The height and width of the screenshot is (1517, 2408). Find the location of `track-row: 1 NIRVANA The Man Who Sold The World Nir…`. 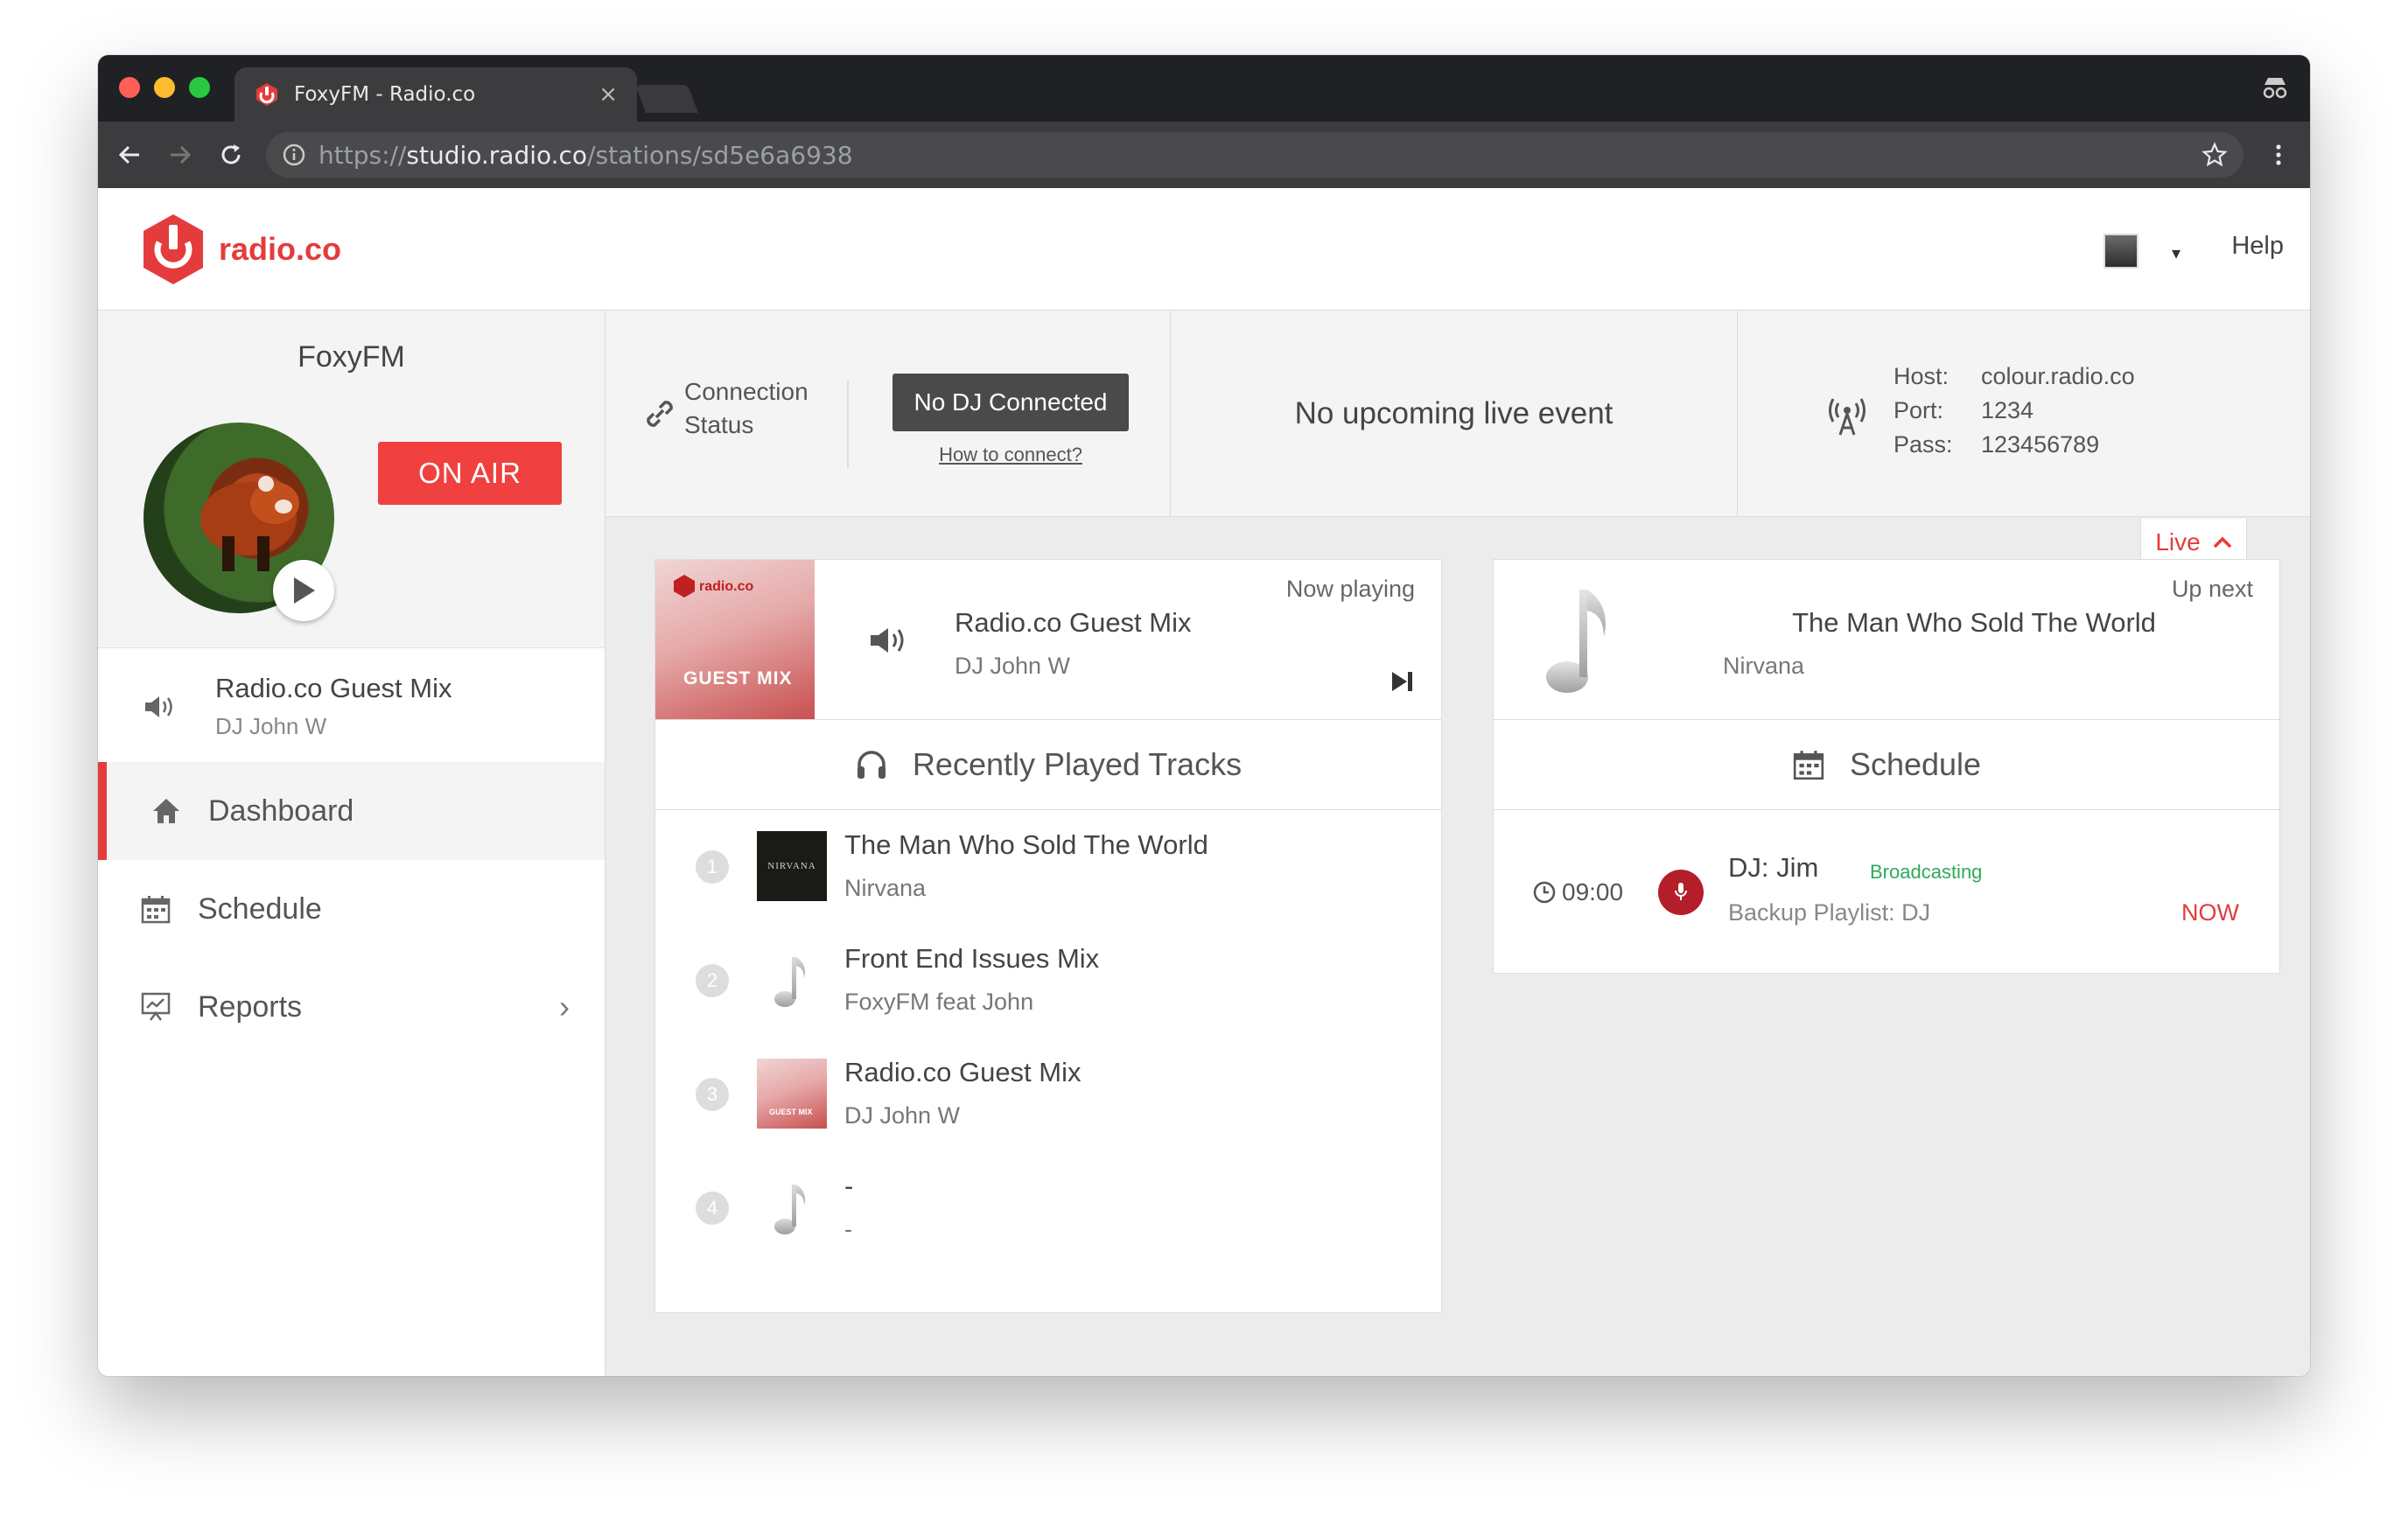

track-row: 1 NIRVANA The Man Who Sold The World Nir… is located at coordinates (1048, 870).